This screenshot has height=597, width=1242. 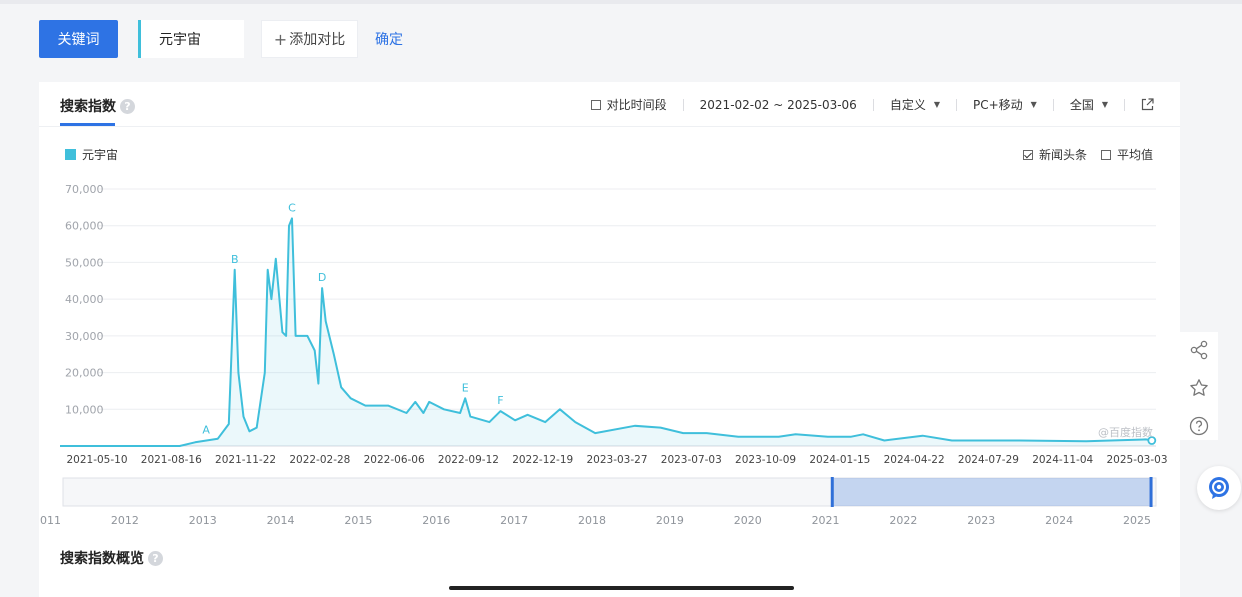 What do you see at coordinates (436, 520) in the screenshot?
I see `navigator-year-label: 2016` at bounding box center [436, 520].